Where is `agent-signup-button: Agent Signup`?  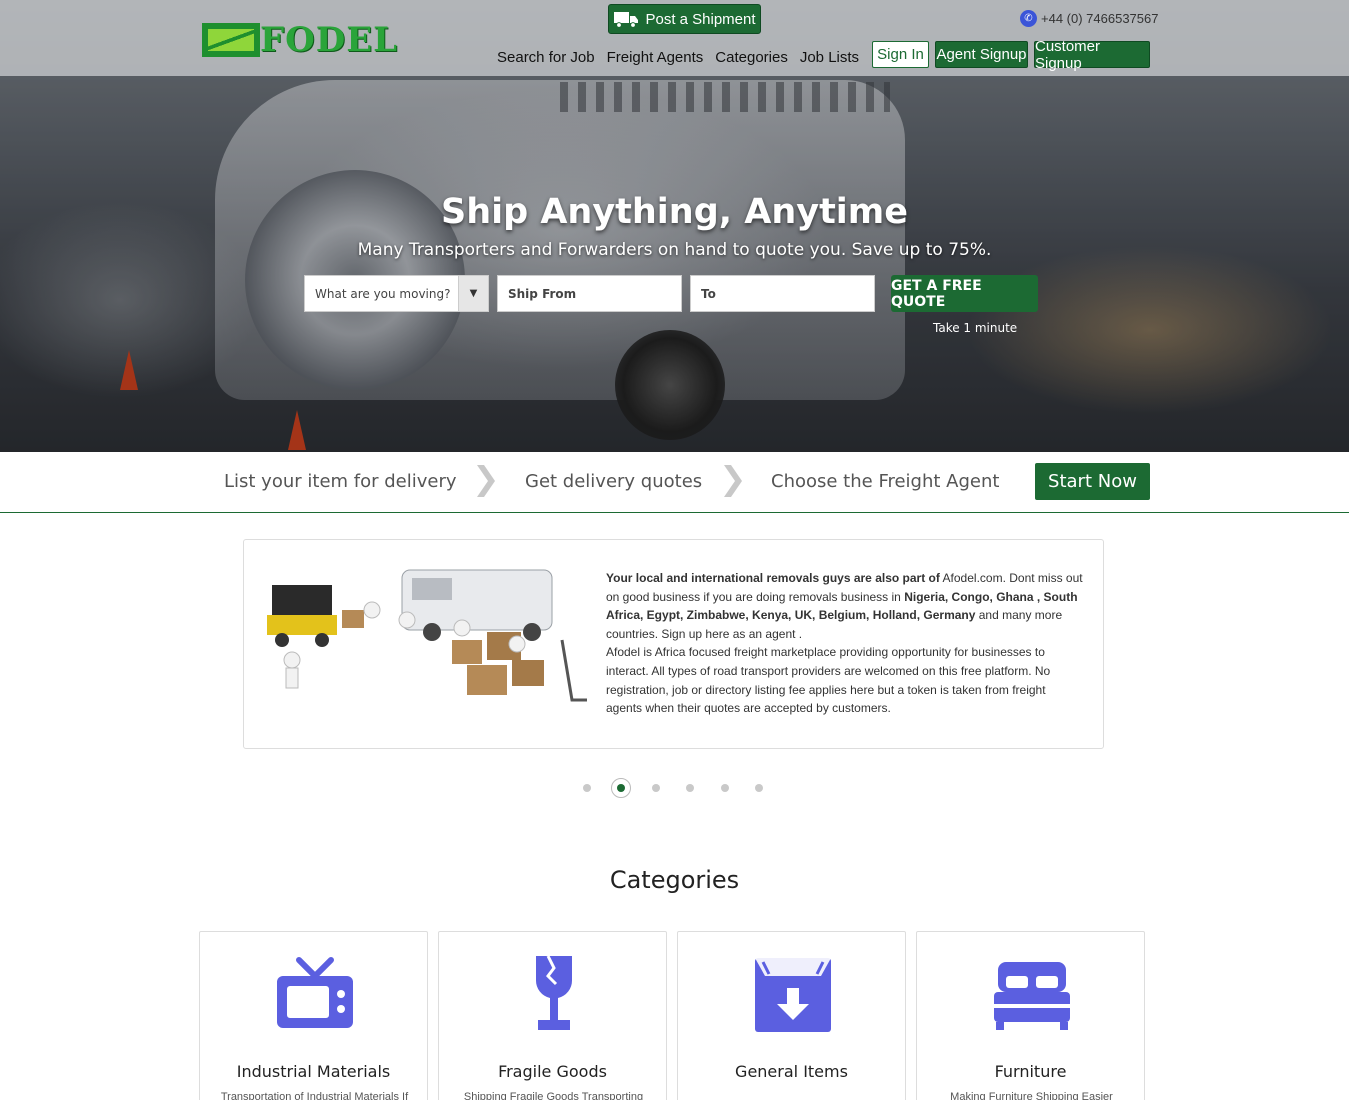
agent-signup-button: Agent Signup is located at coordinates (981, 54).